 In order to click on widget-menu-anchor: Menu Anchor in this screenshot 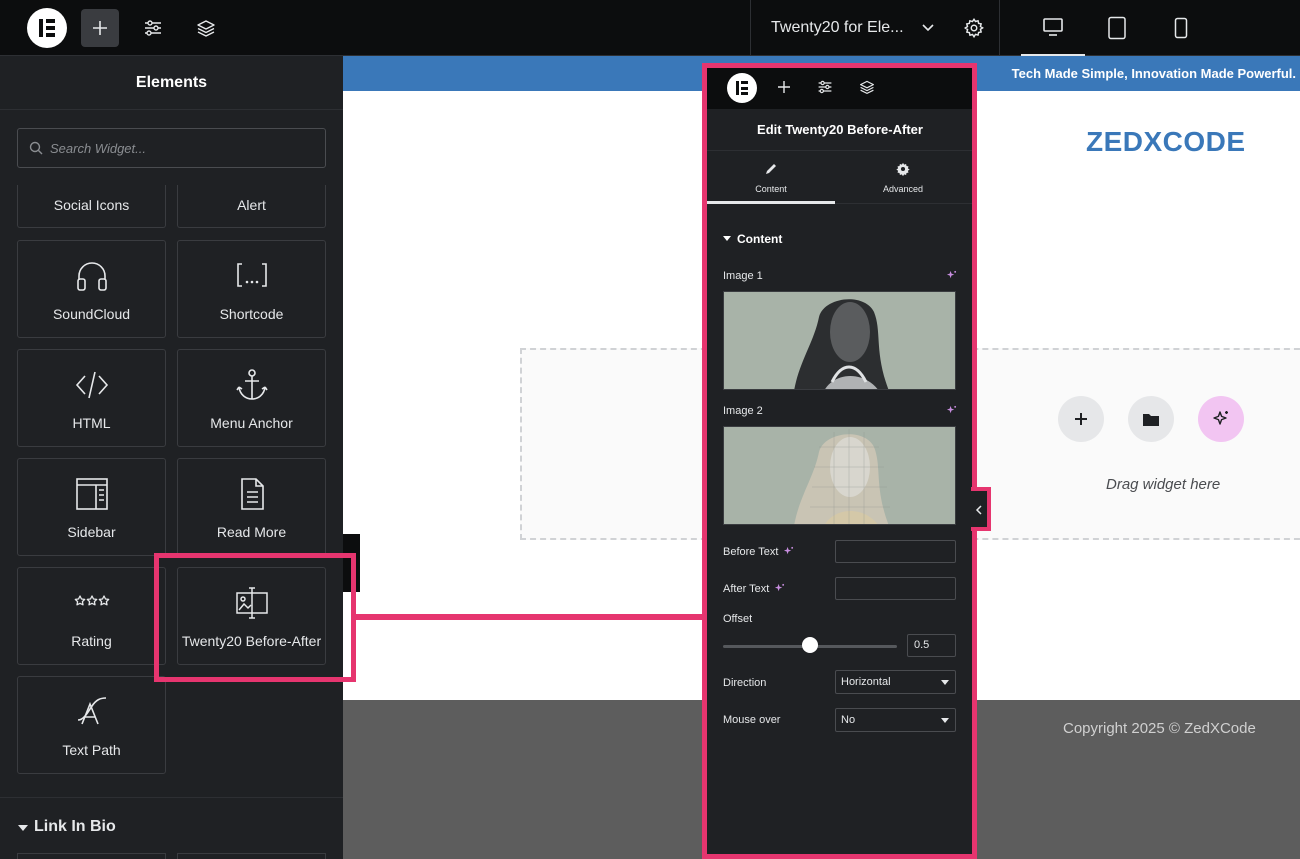, I will do `click(251, 398)`.